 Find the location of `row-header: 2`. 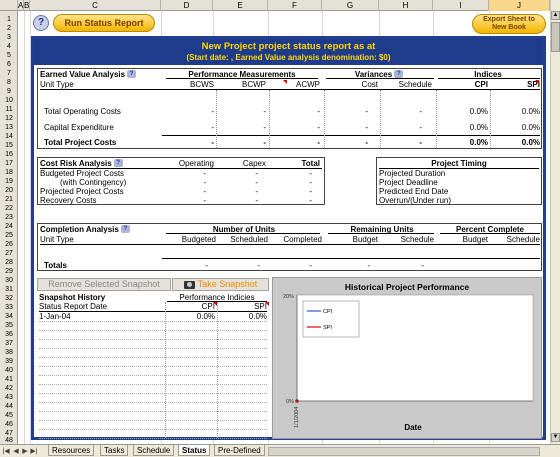

row-header: 2 is located at coordinates (9, 28).